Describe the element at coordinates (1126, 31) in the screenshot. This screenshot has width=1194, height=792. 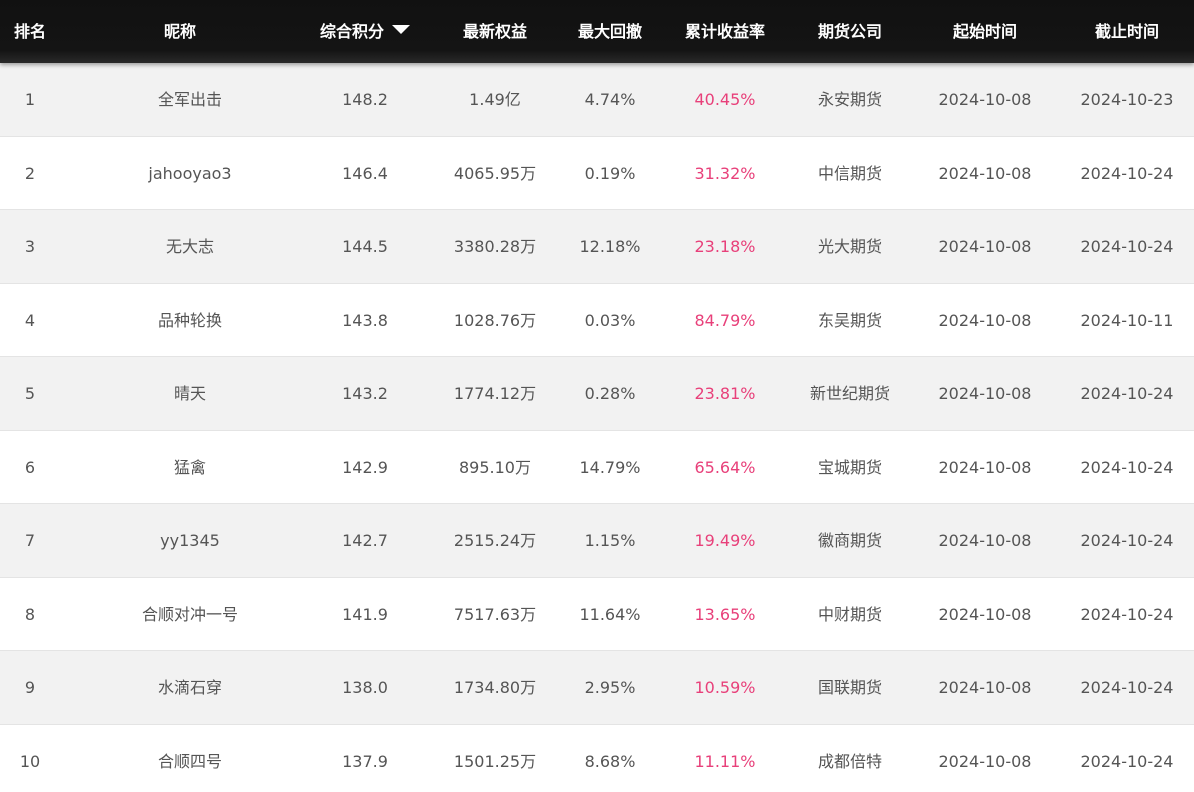
I see `header-end-time: 截止时间` at that location.